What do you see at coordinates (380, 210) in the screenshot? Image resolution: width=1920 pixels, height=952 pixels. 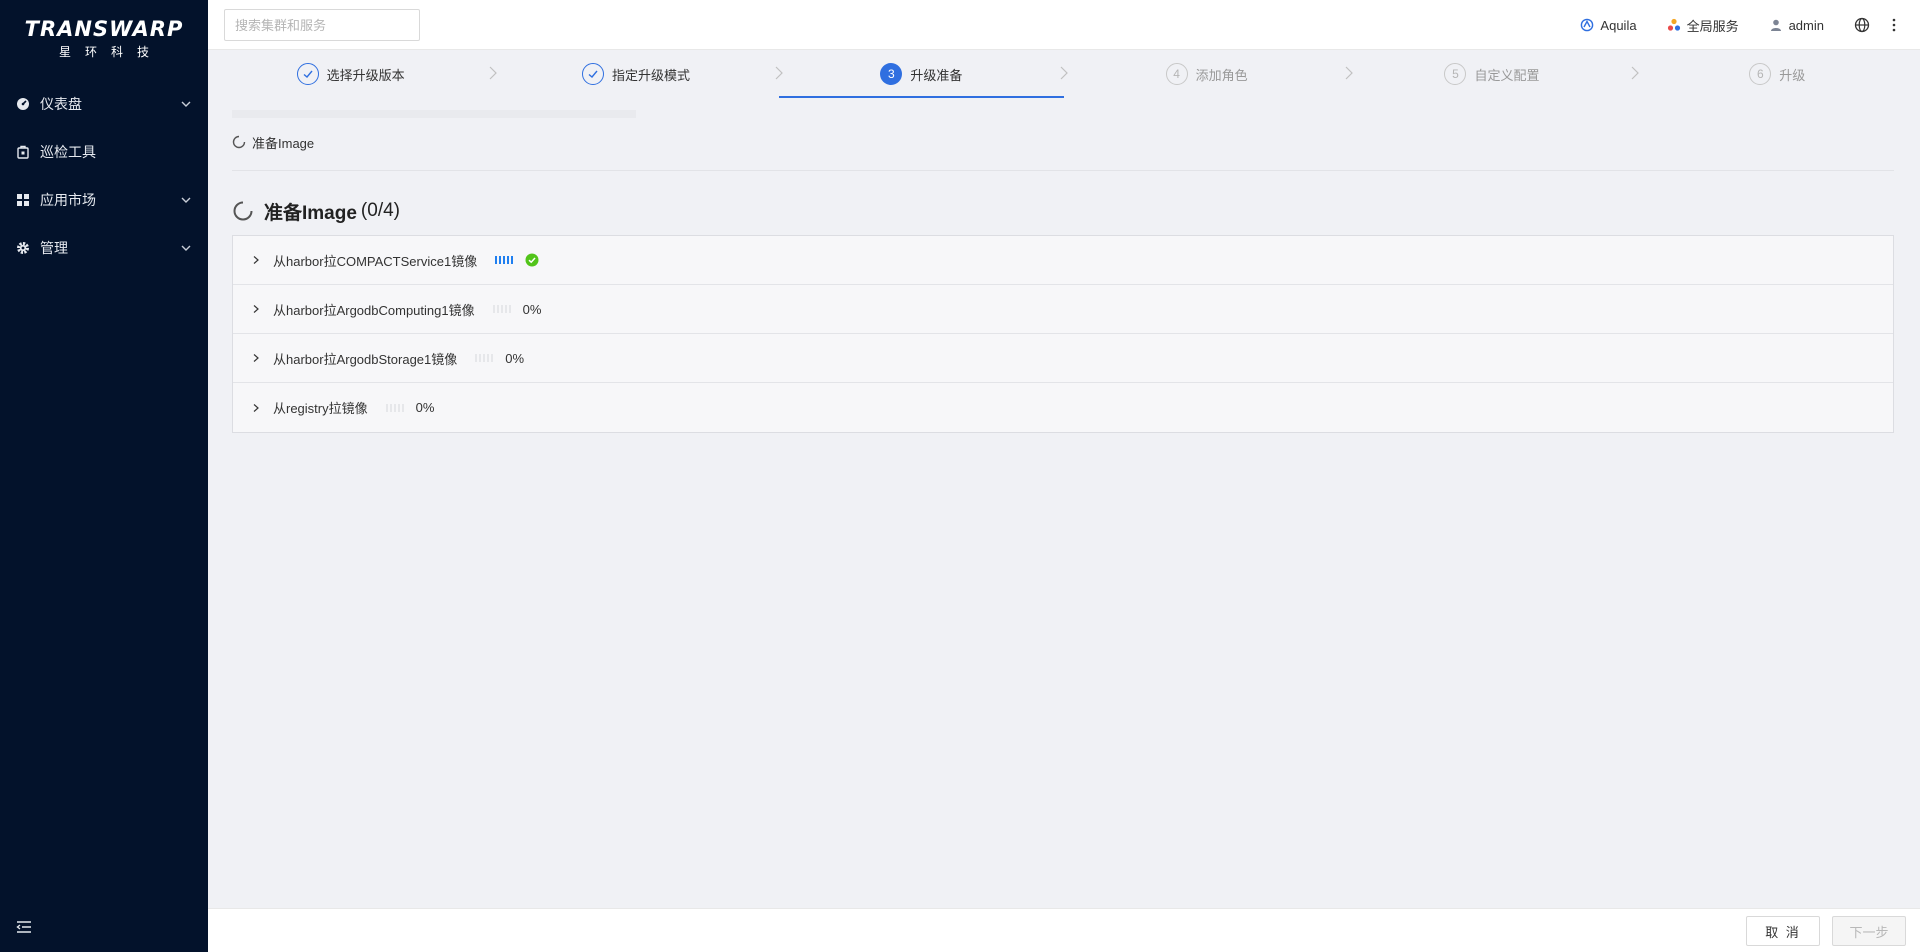 I see `section-count: (0/4)` at bounding box center [380, 210].